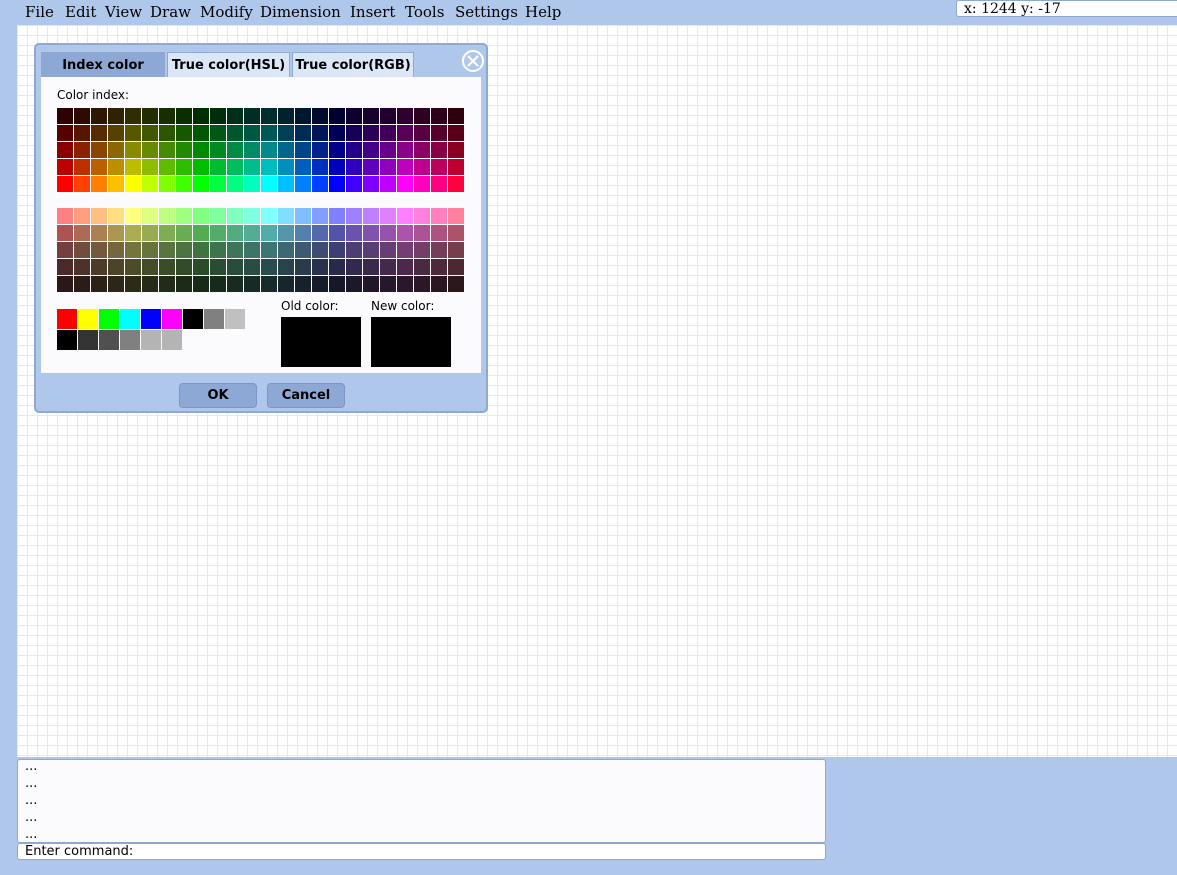 Image resolution: width=1177 pixels, height=875 pixels. Describe the element at coordinates (228, 64) in the screenshot. I see `tab-true-color-hsl: True color(HSL)` at that location.